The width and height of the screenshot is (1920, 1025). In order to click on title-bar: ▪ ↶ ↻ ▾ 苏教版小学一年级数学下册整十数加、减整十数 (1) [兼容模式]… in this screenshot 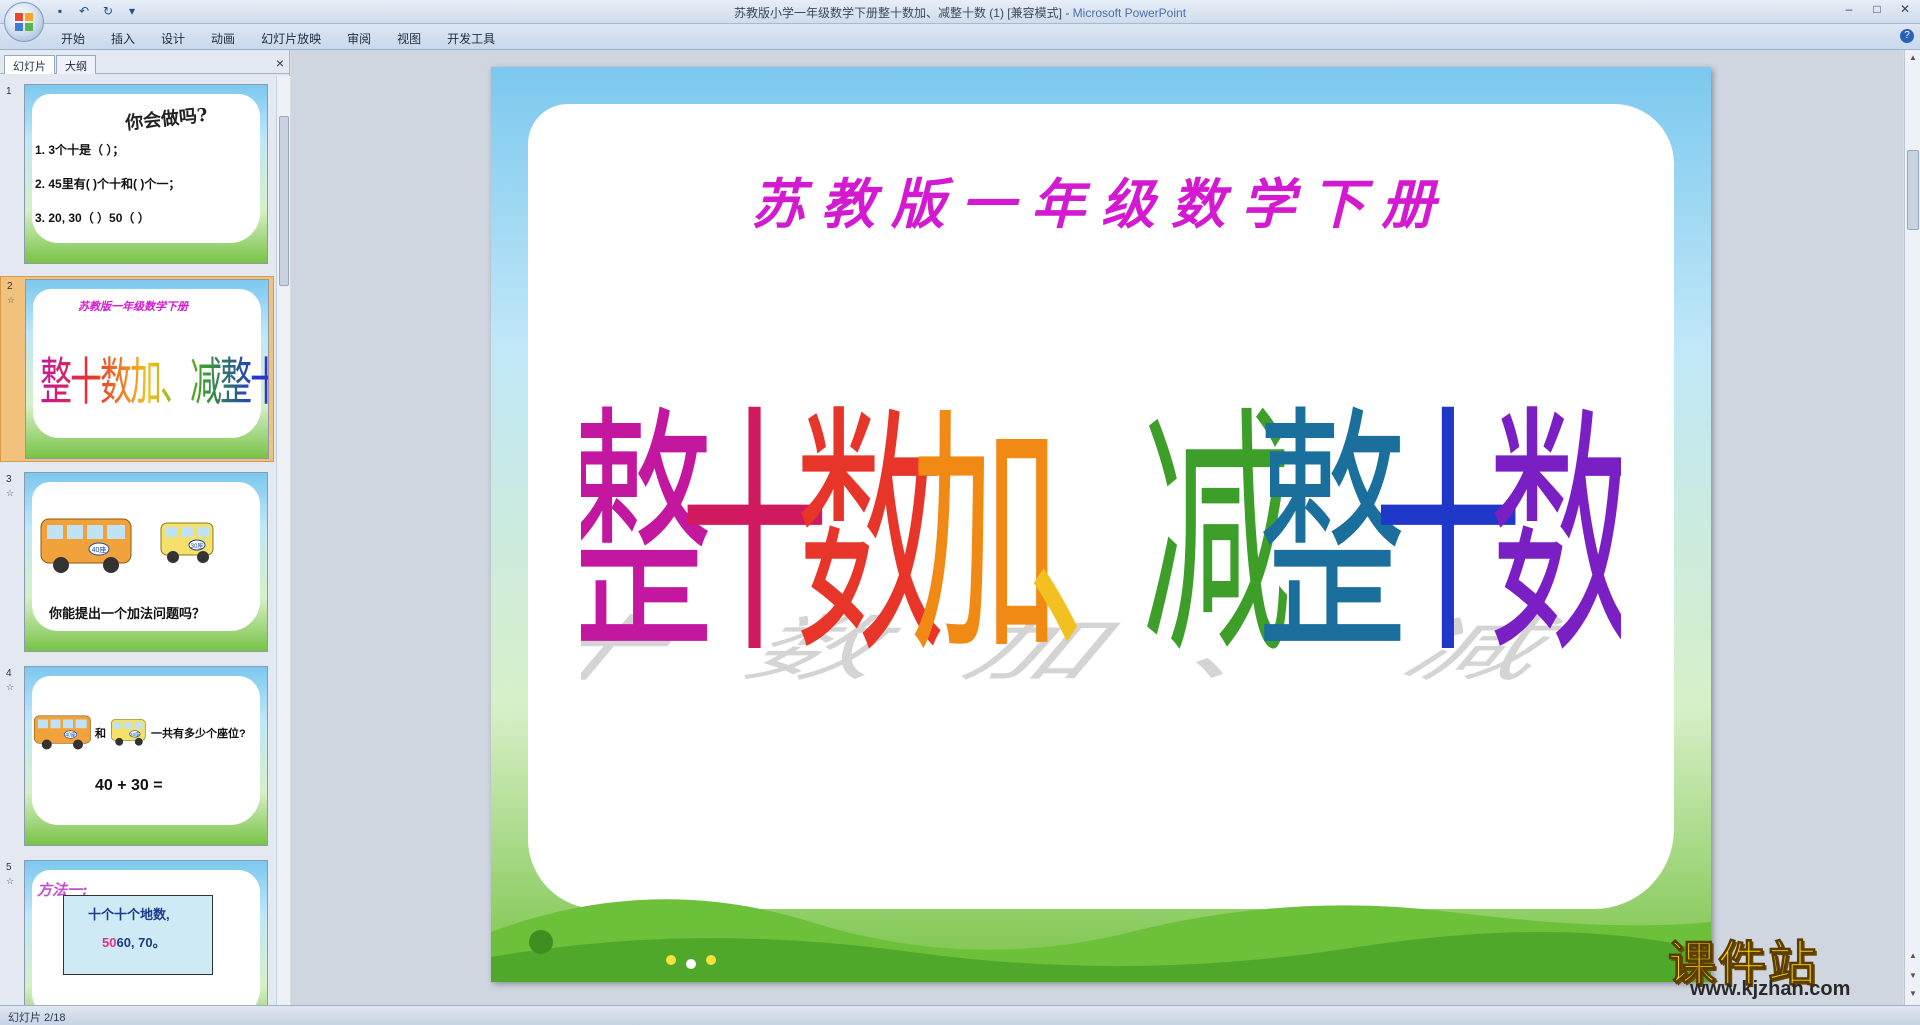, I will do `click(960, 21)`.